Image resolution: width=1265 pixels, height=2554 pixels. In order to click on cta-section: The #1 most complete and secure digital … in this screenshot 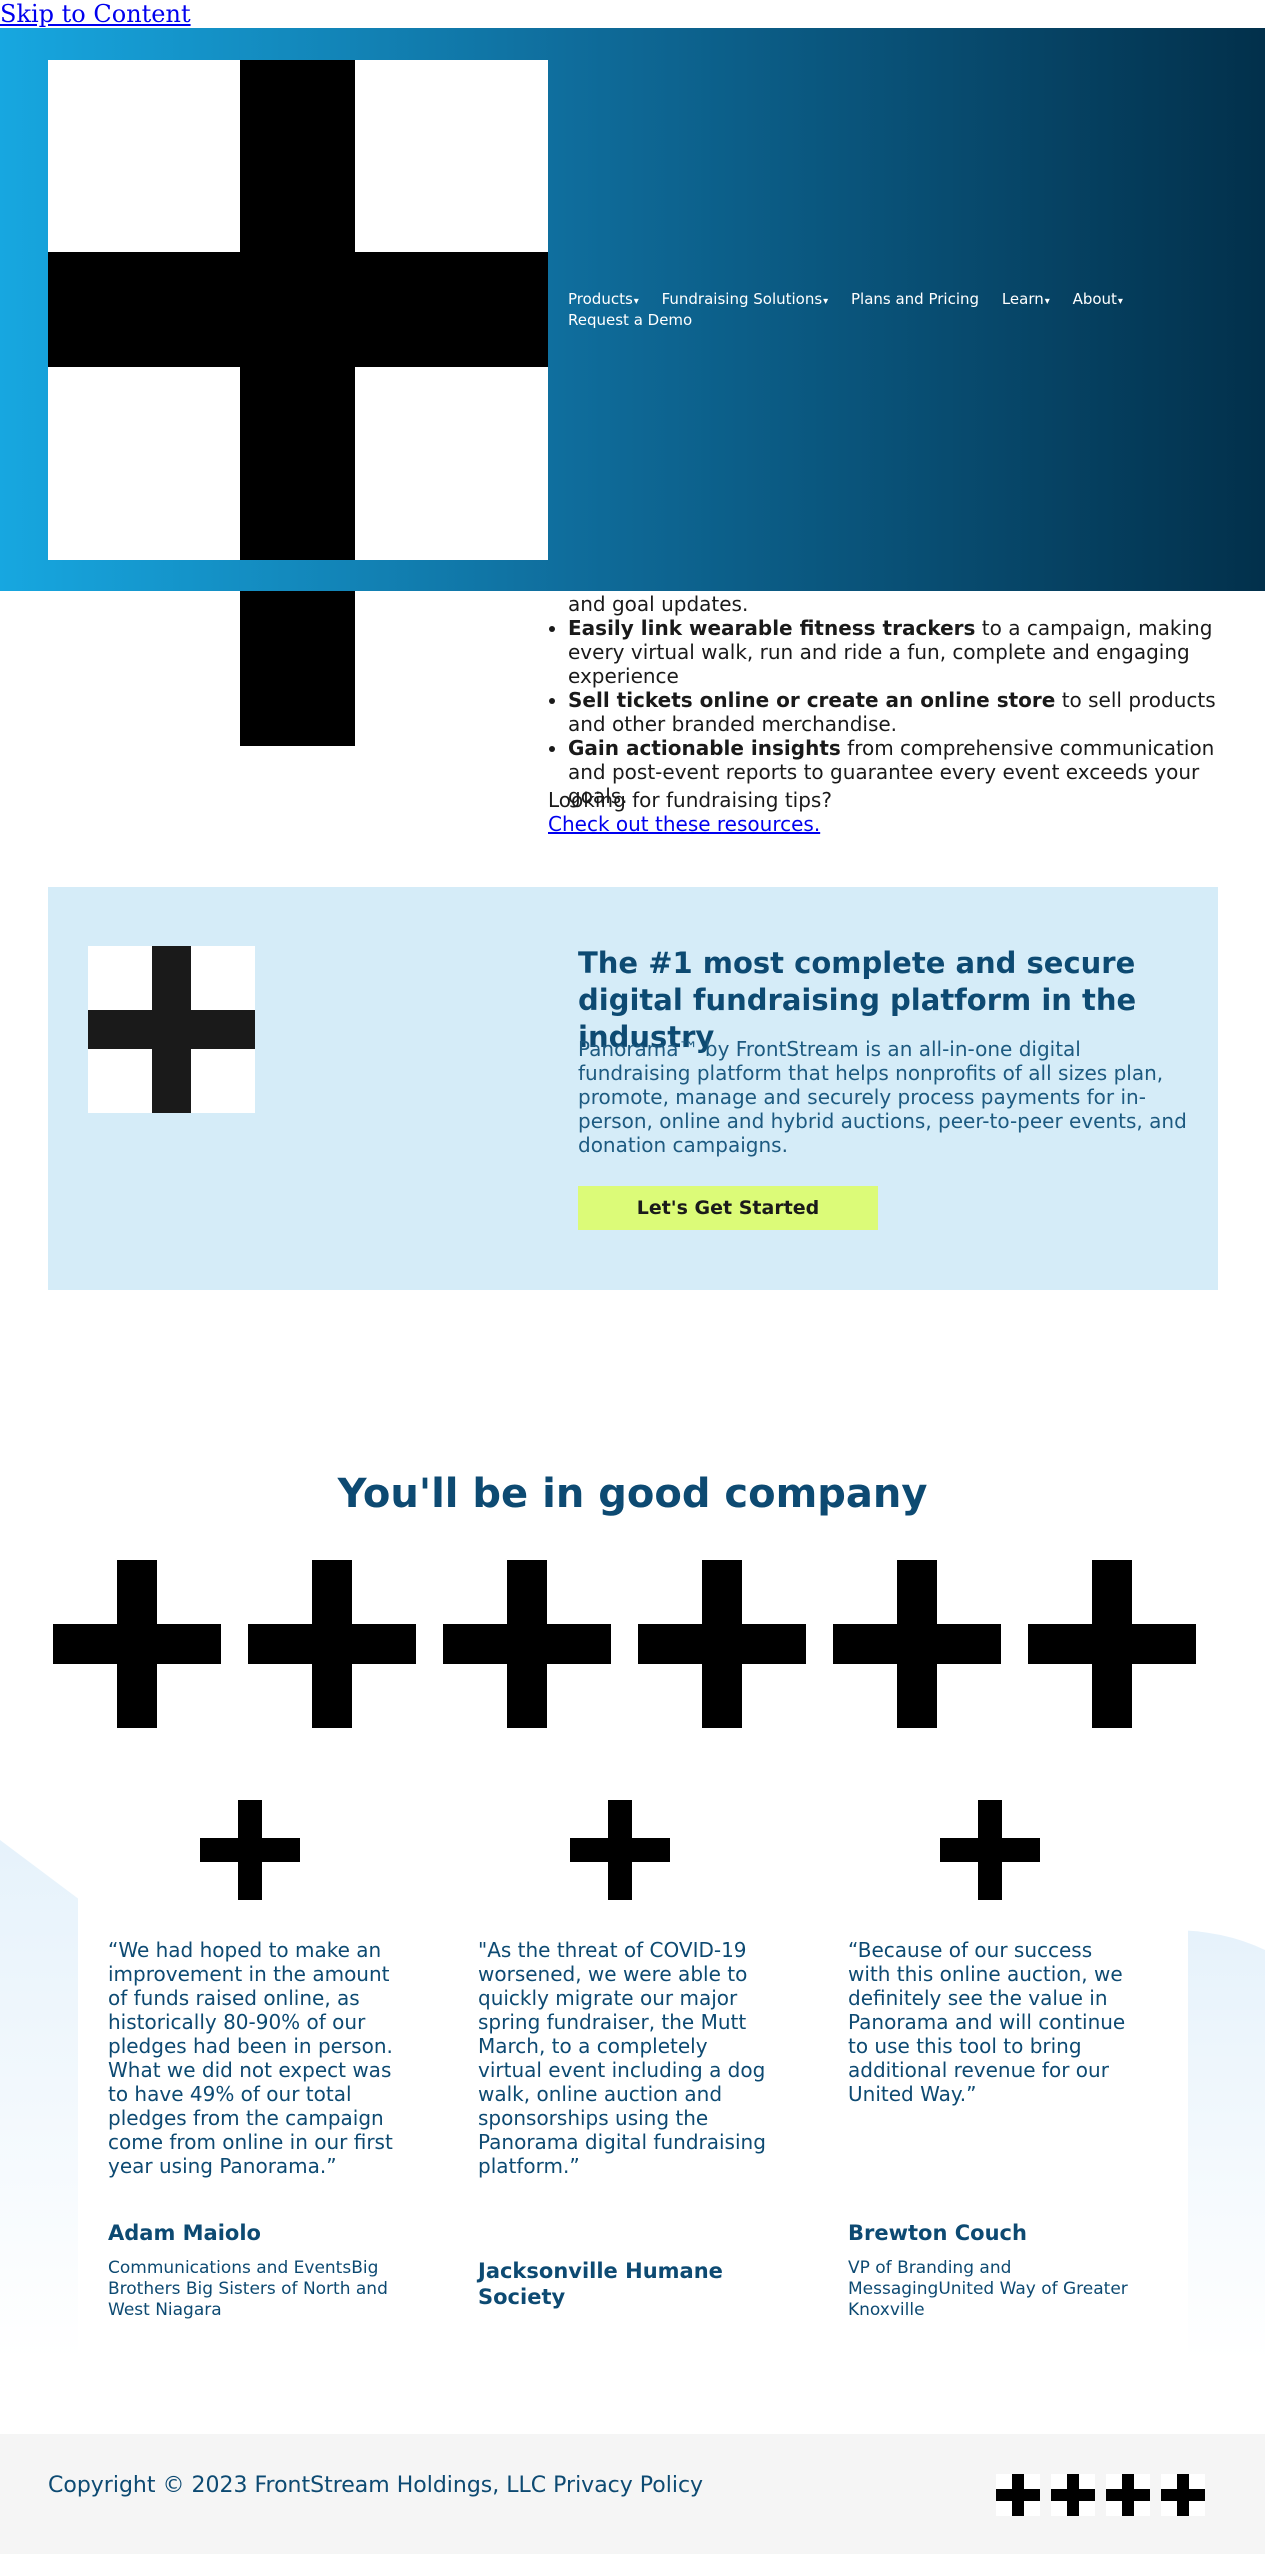, I will do `click(633, 1088)`.